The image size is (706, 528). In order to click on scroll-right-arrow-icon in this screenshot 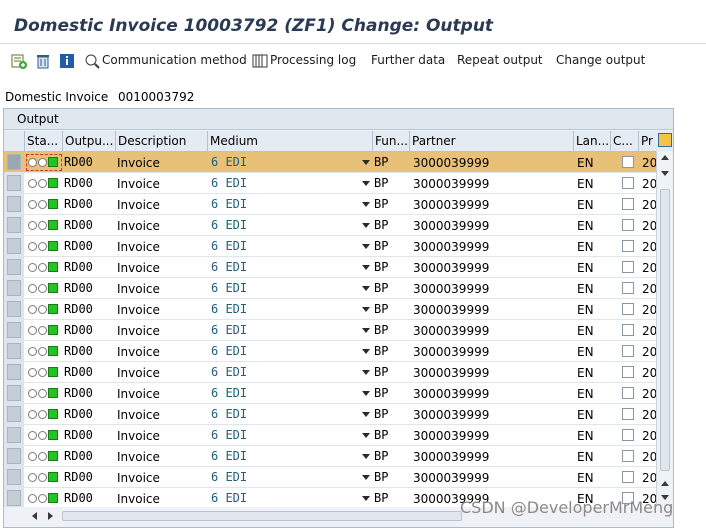, I will do `click(50, 516)`.